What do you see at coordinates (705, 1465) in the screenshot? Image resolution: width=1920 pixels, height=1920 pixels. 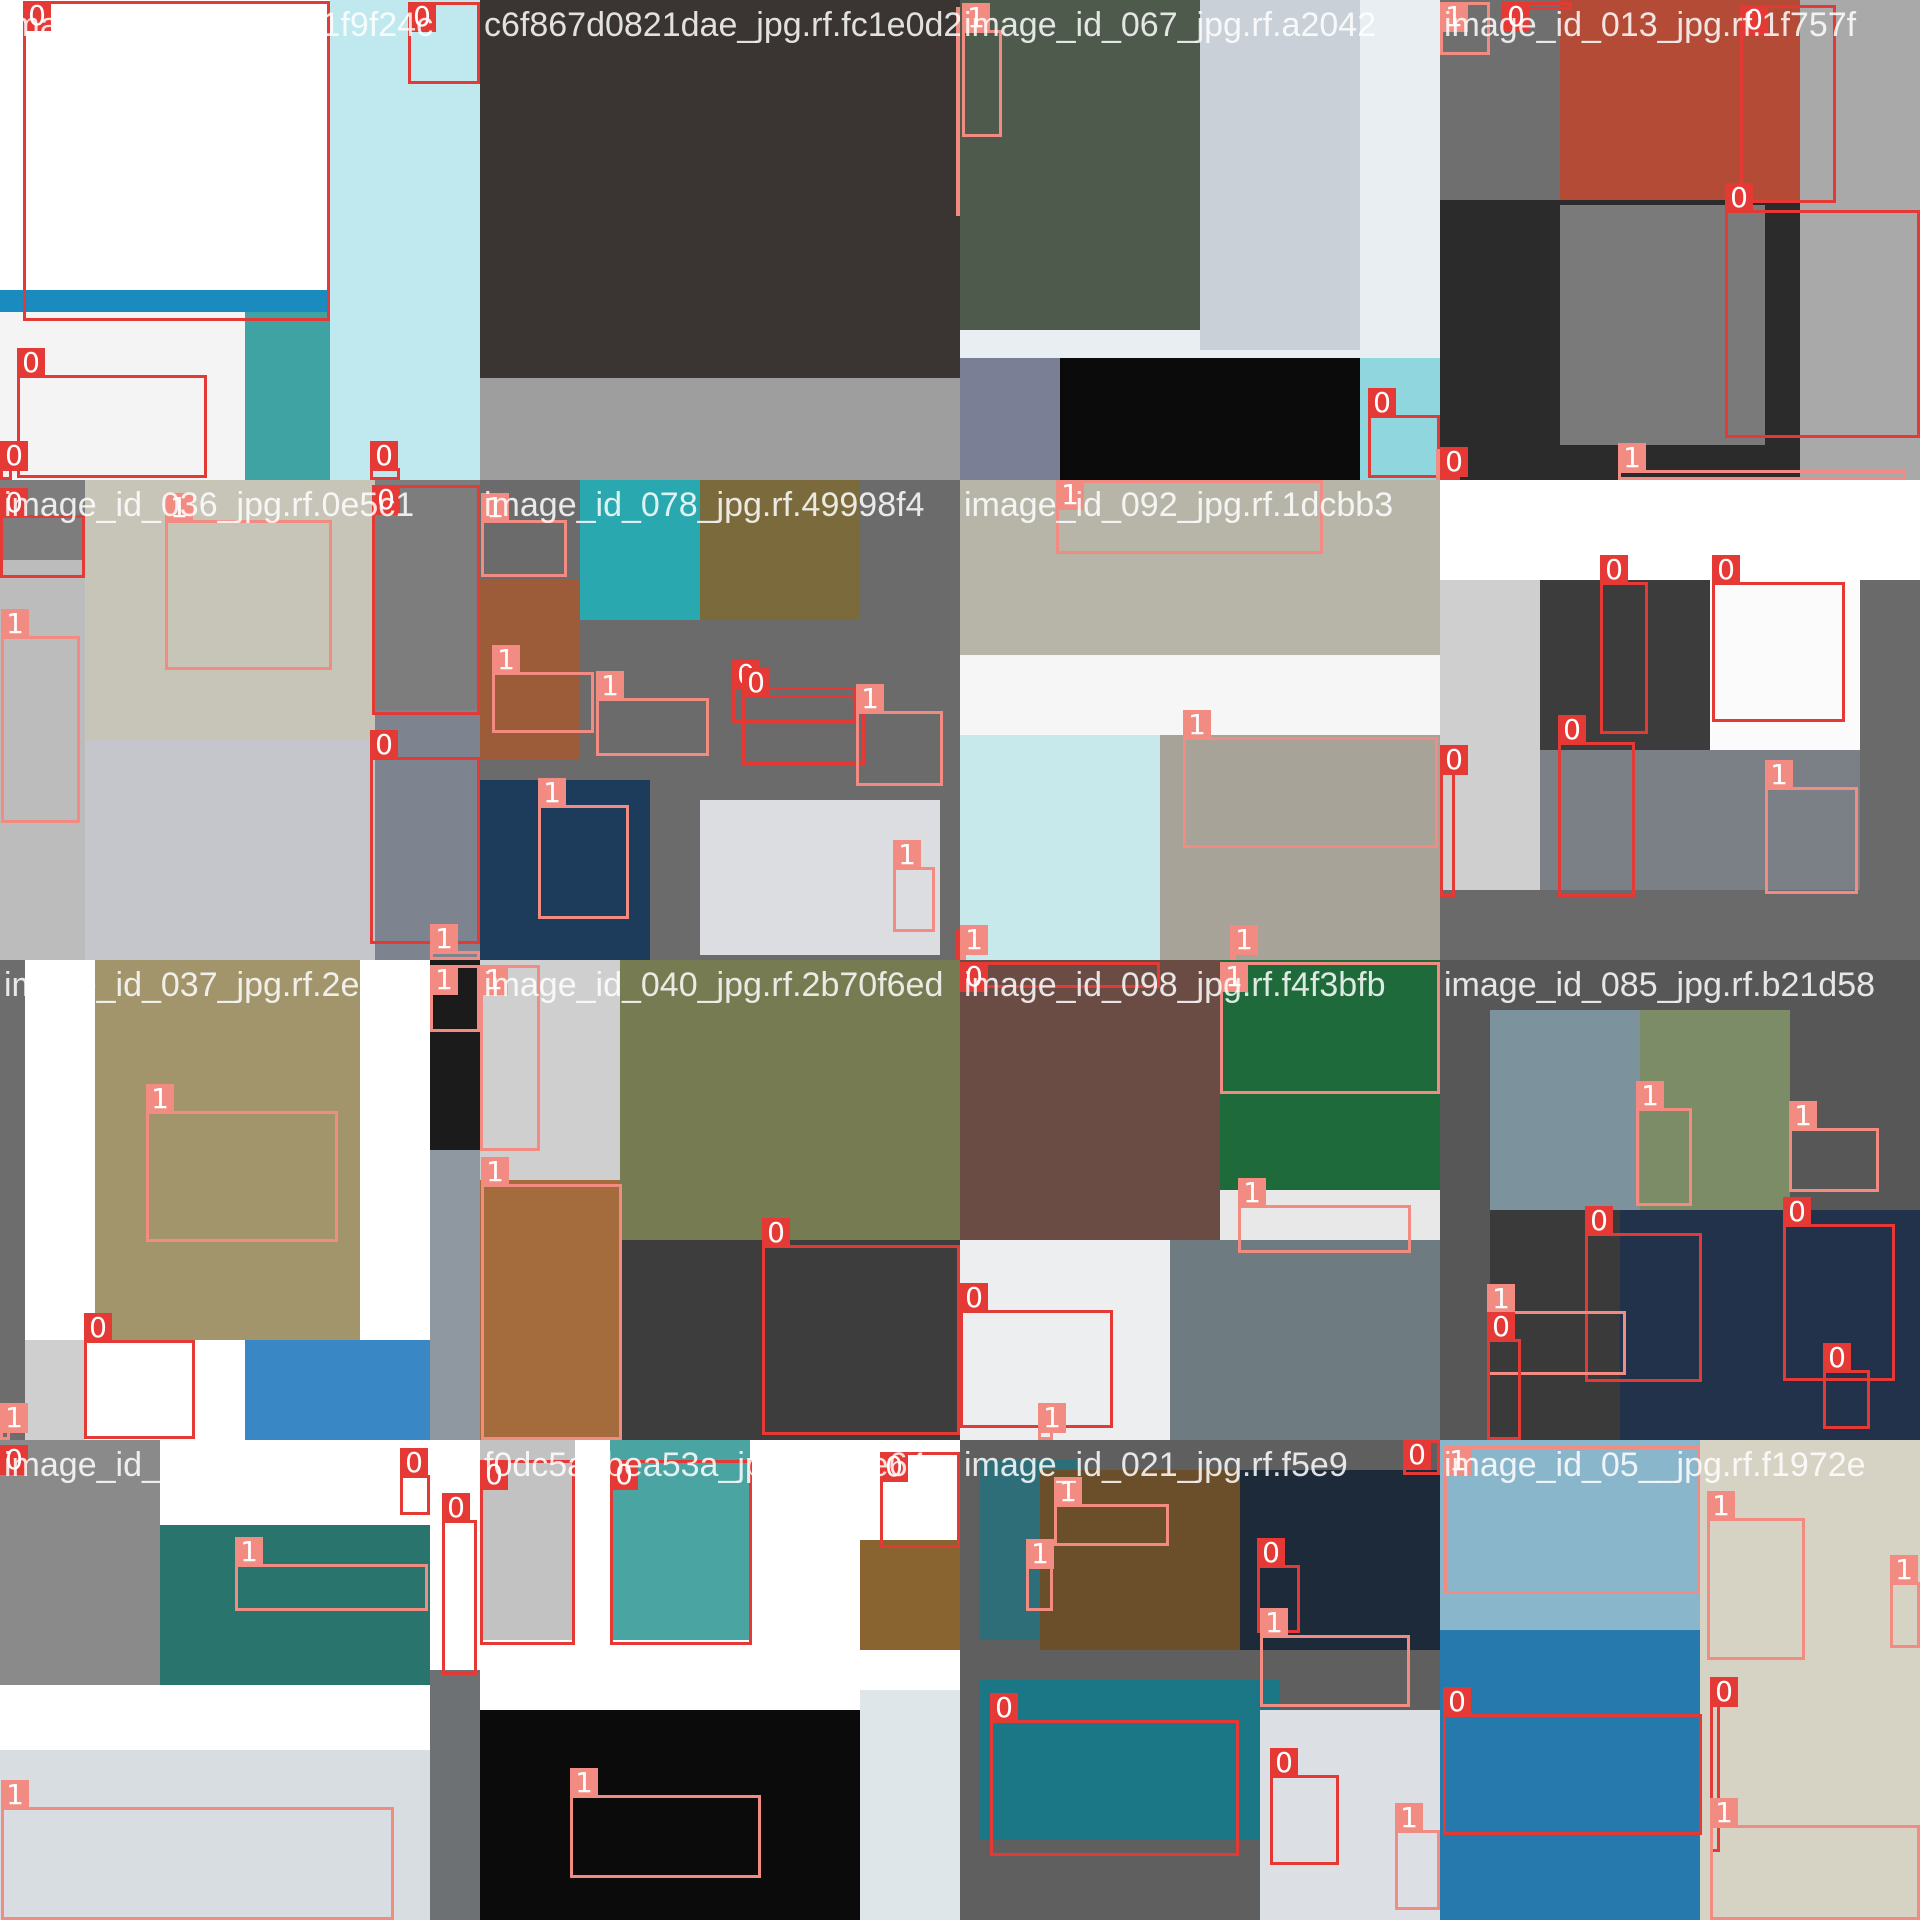 I see `tile-filename: f0dc5aebea53a_jpg.rf.32fe64` at bounding box center [705, 1465].